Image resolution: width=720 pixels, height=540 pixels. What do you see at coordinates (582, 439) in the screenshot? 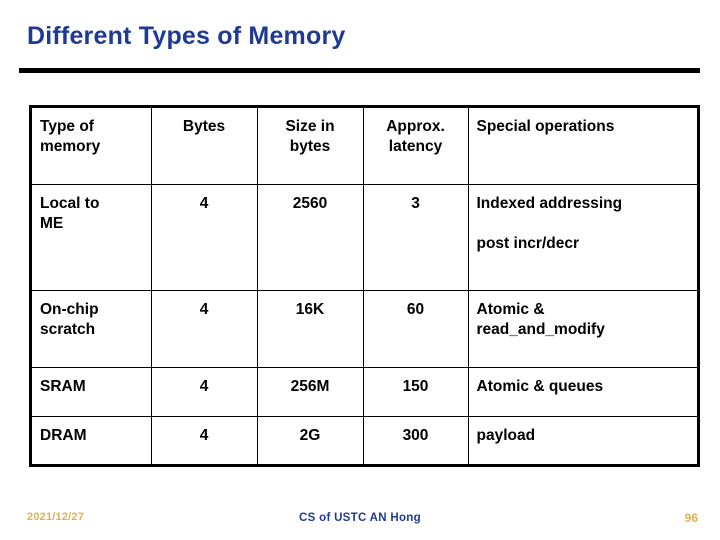
I see `cell-operations: payload` at bounding box center [582, 439].